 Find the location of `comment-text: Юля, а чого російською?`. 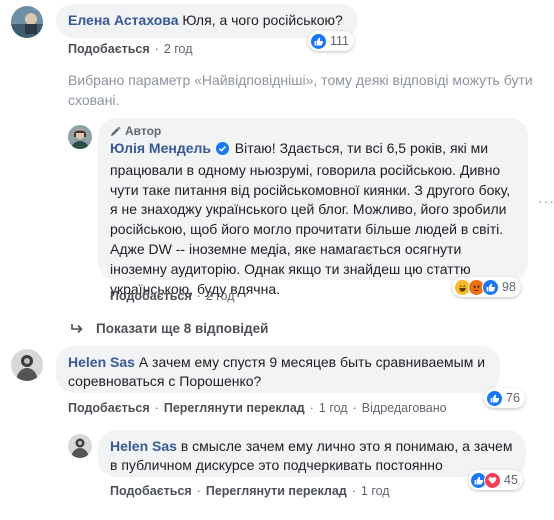

comment-text: Юля, а чого російською? is located at coordinates (262, 20).